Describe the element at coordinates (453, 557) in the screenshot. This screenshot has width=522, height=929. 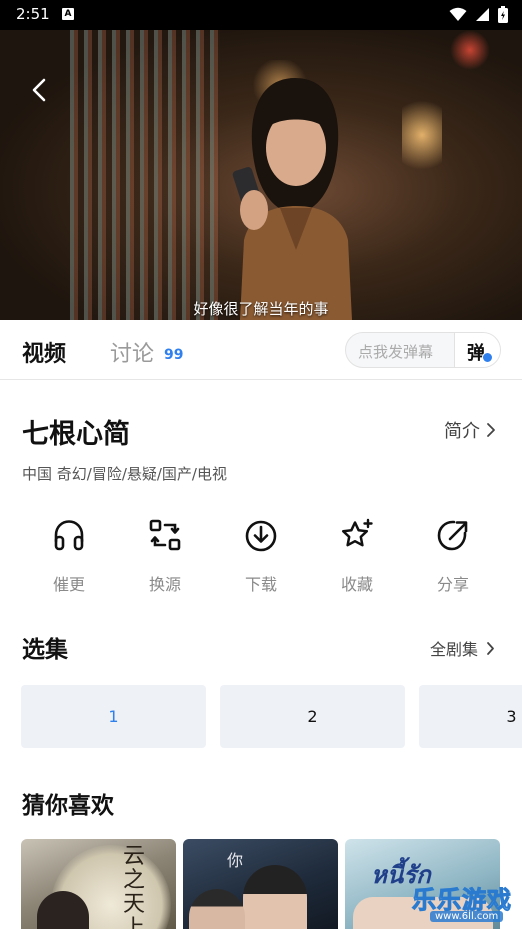
I see `share-button: 分享` at that location.